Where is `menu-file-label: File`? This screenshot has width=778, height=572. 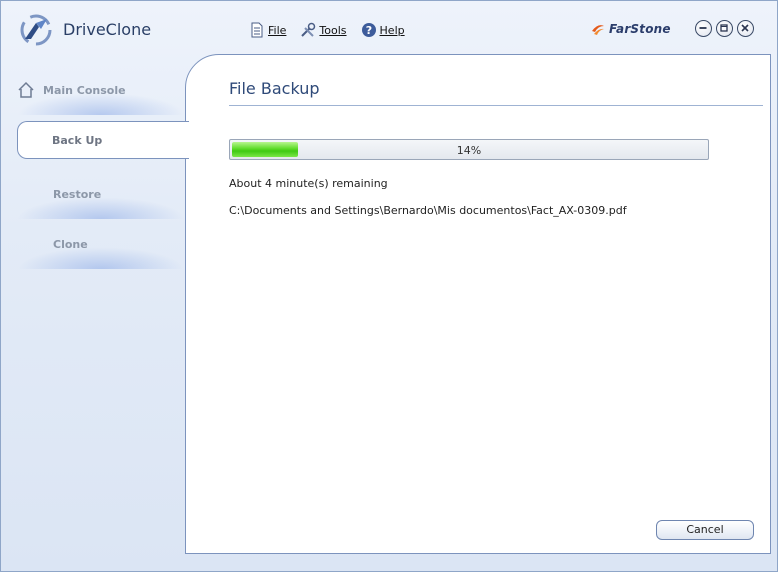 menu-file-label: File is located at coordinates (277, 30).